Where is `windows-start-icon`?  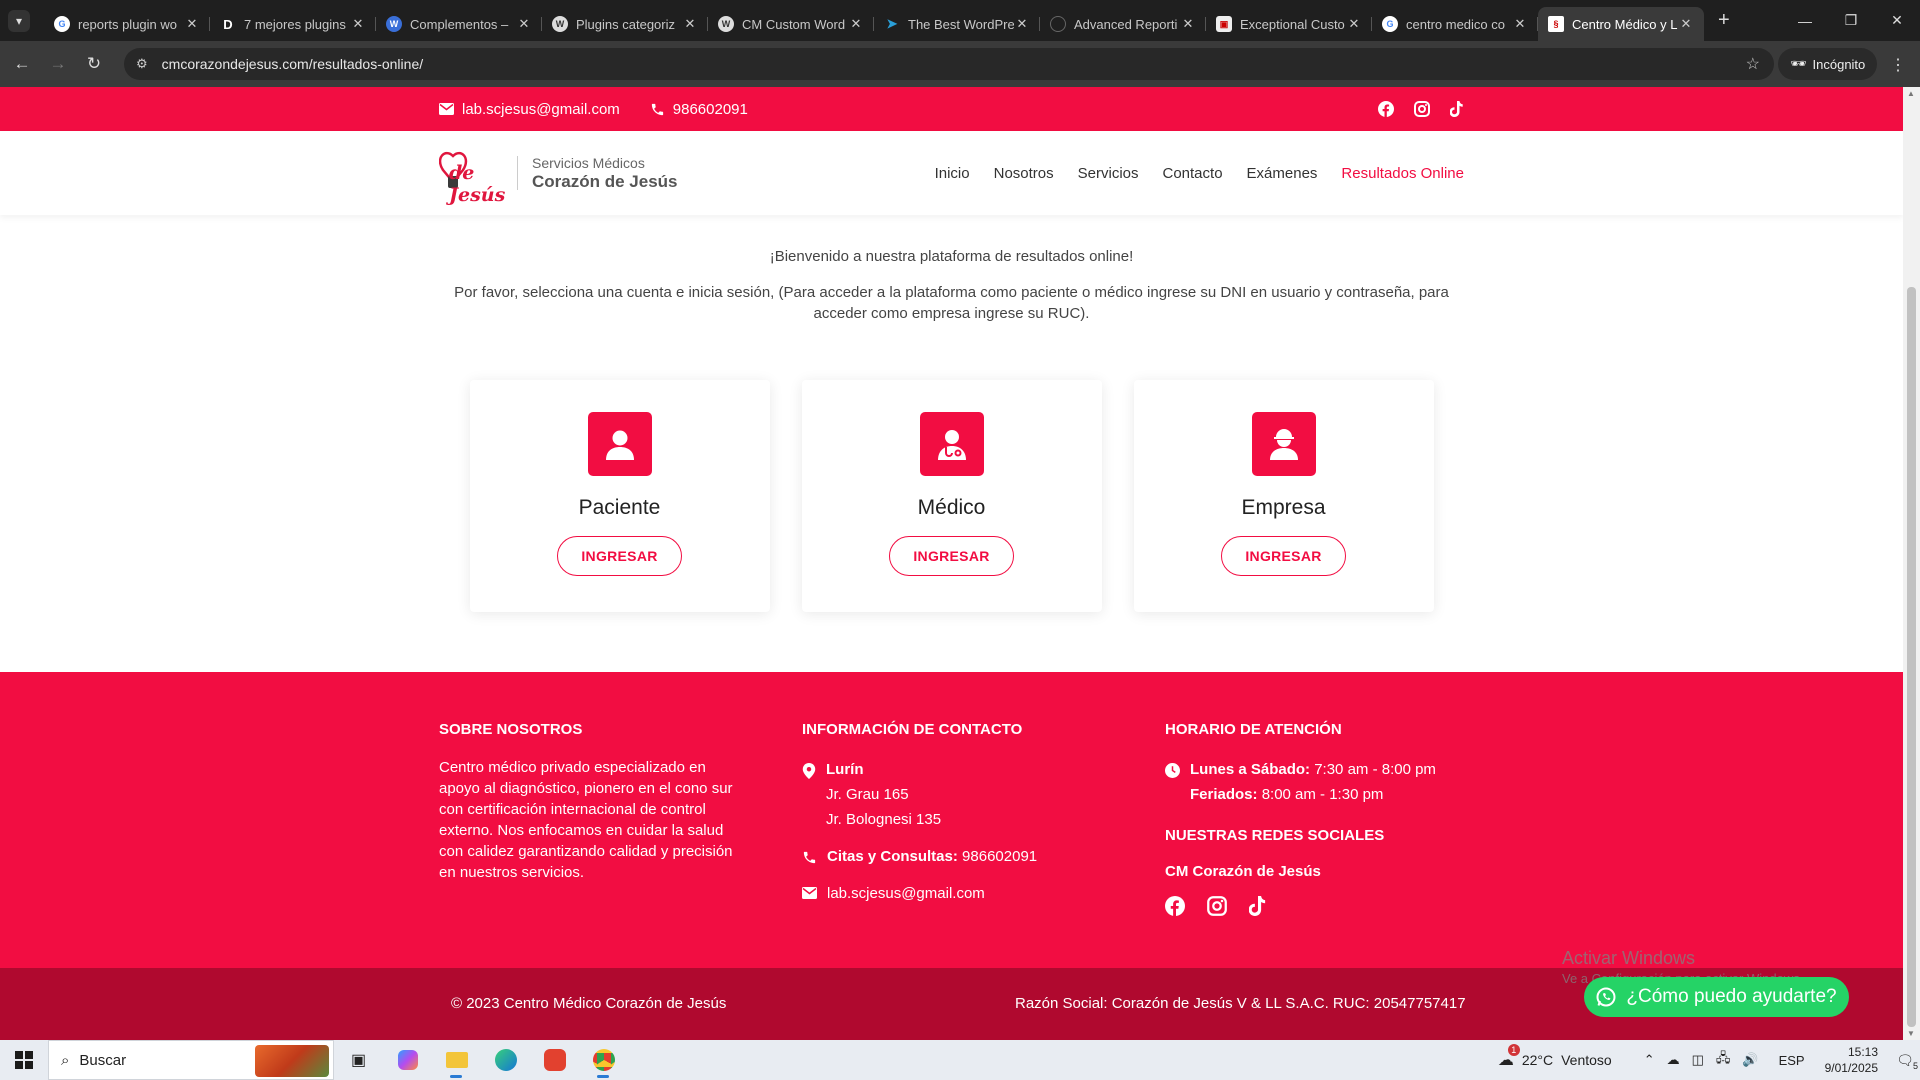
windows-start-icon is located at coordinates (24, 1060).